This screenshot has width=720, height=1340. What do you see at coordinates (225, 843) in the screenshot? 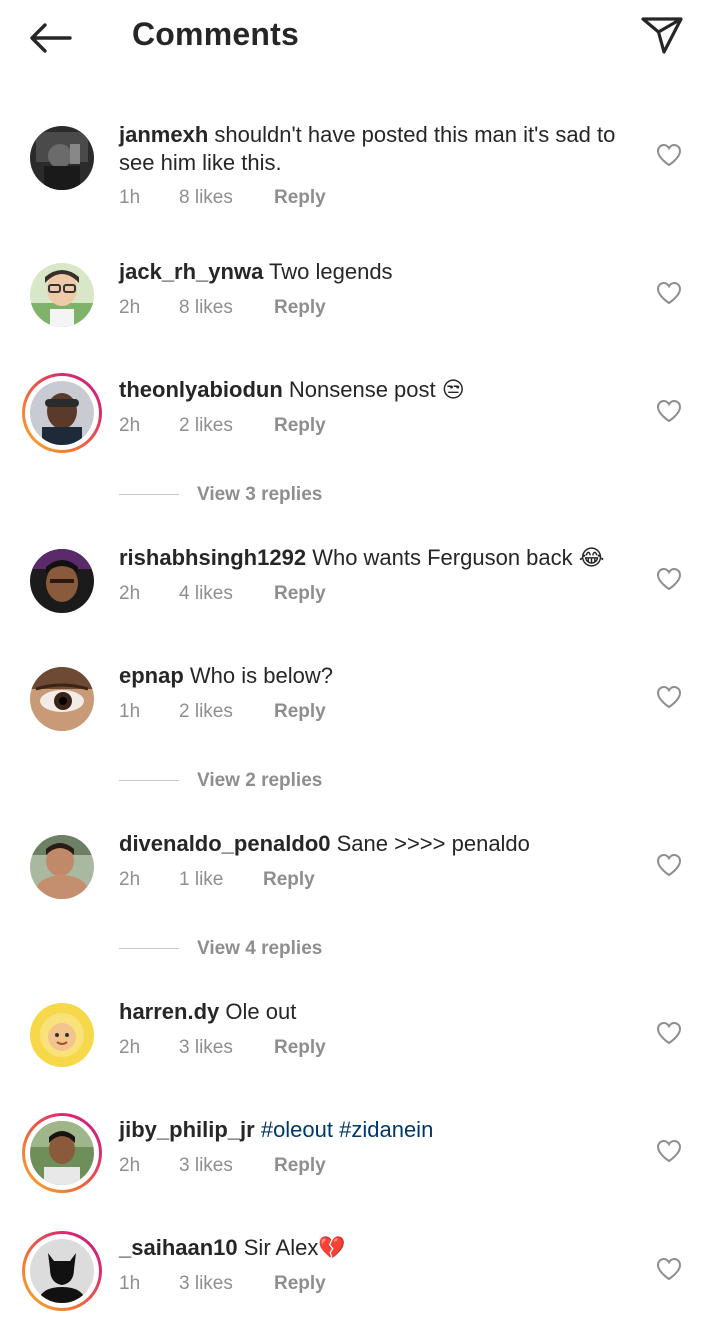
I see `comment-username: divenaldo_penaldo0` at bounding box center [225, 843].